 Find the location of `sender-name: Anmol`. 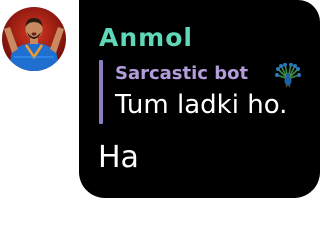

sender-name: Anmol is located at coordinates (146, 38).